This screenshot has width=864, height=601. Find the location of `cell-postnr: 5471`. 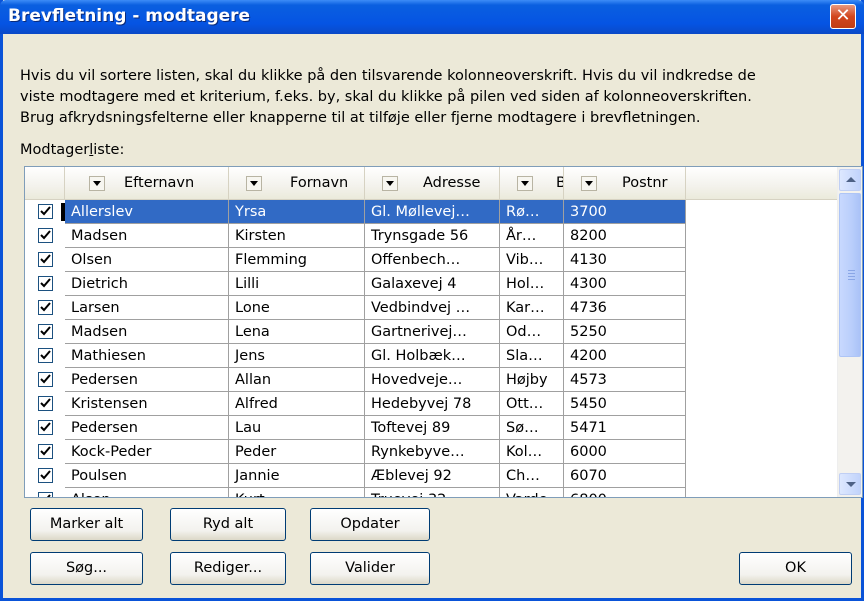

cell-postnr: 5471 is located at coordinates (625, 428).